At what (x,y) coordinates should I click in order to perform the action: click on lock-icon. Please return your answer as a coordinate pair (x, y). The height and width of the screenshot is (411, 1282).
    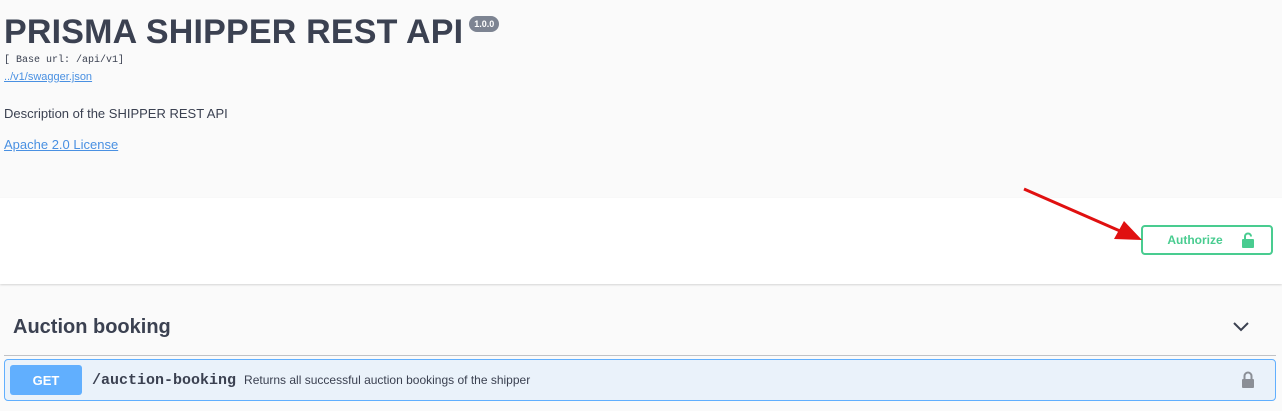
    Looking at the image, I should click on (1248, 380).